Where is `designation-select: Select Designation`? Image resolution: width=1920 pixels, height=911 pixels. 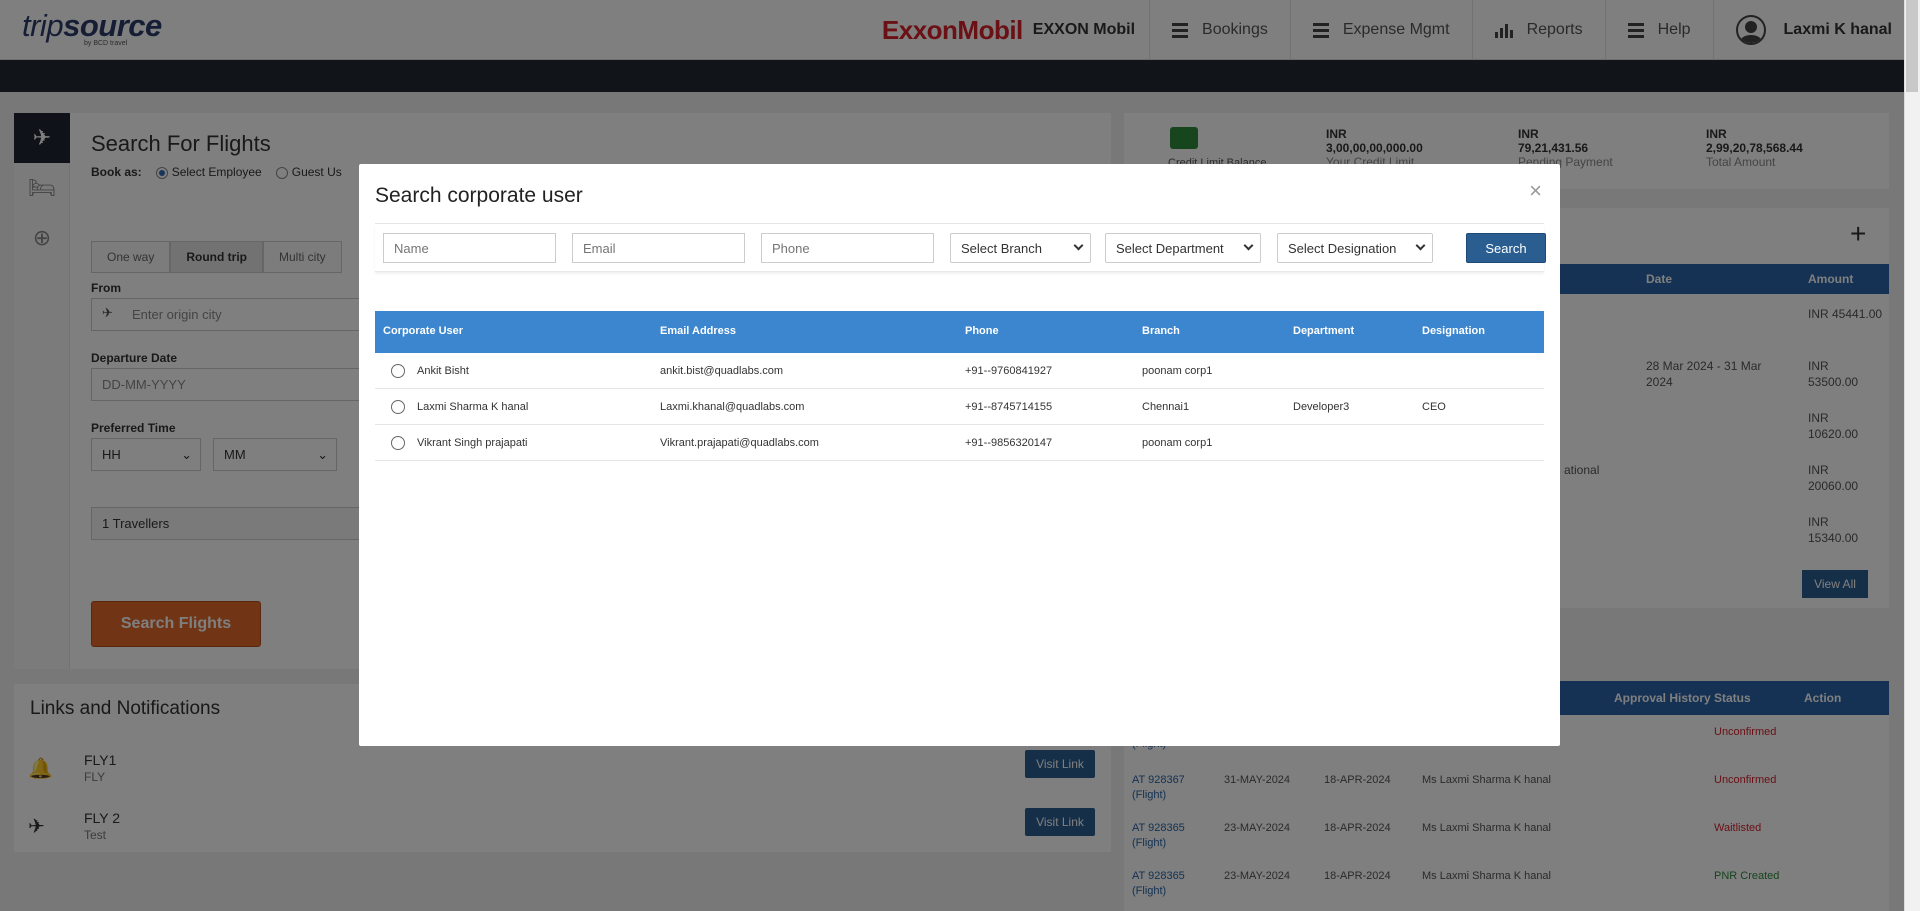
designation-select: Select Designation is located at coordinates (1355, 248).